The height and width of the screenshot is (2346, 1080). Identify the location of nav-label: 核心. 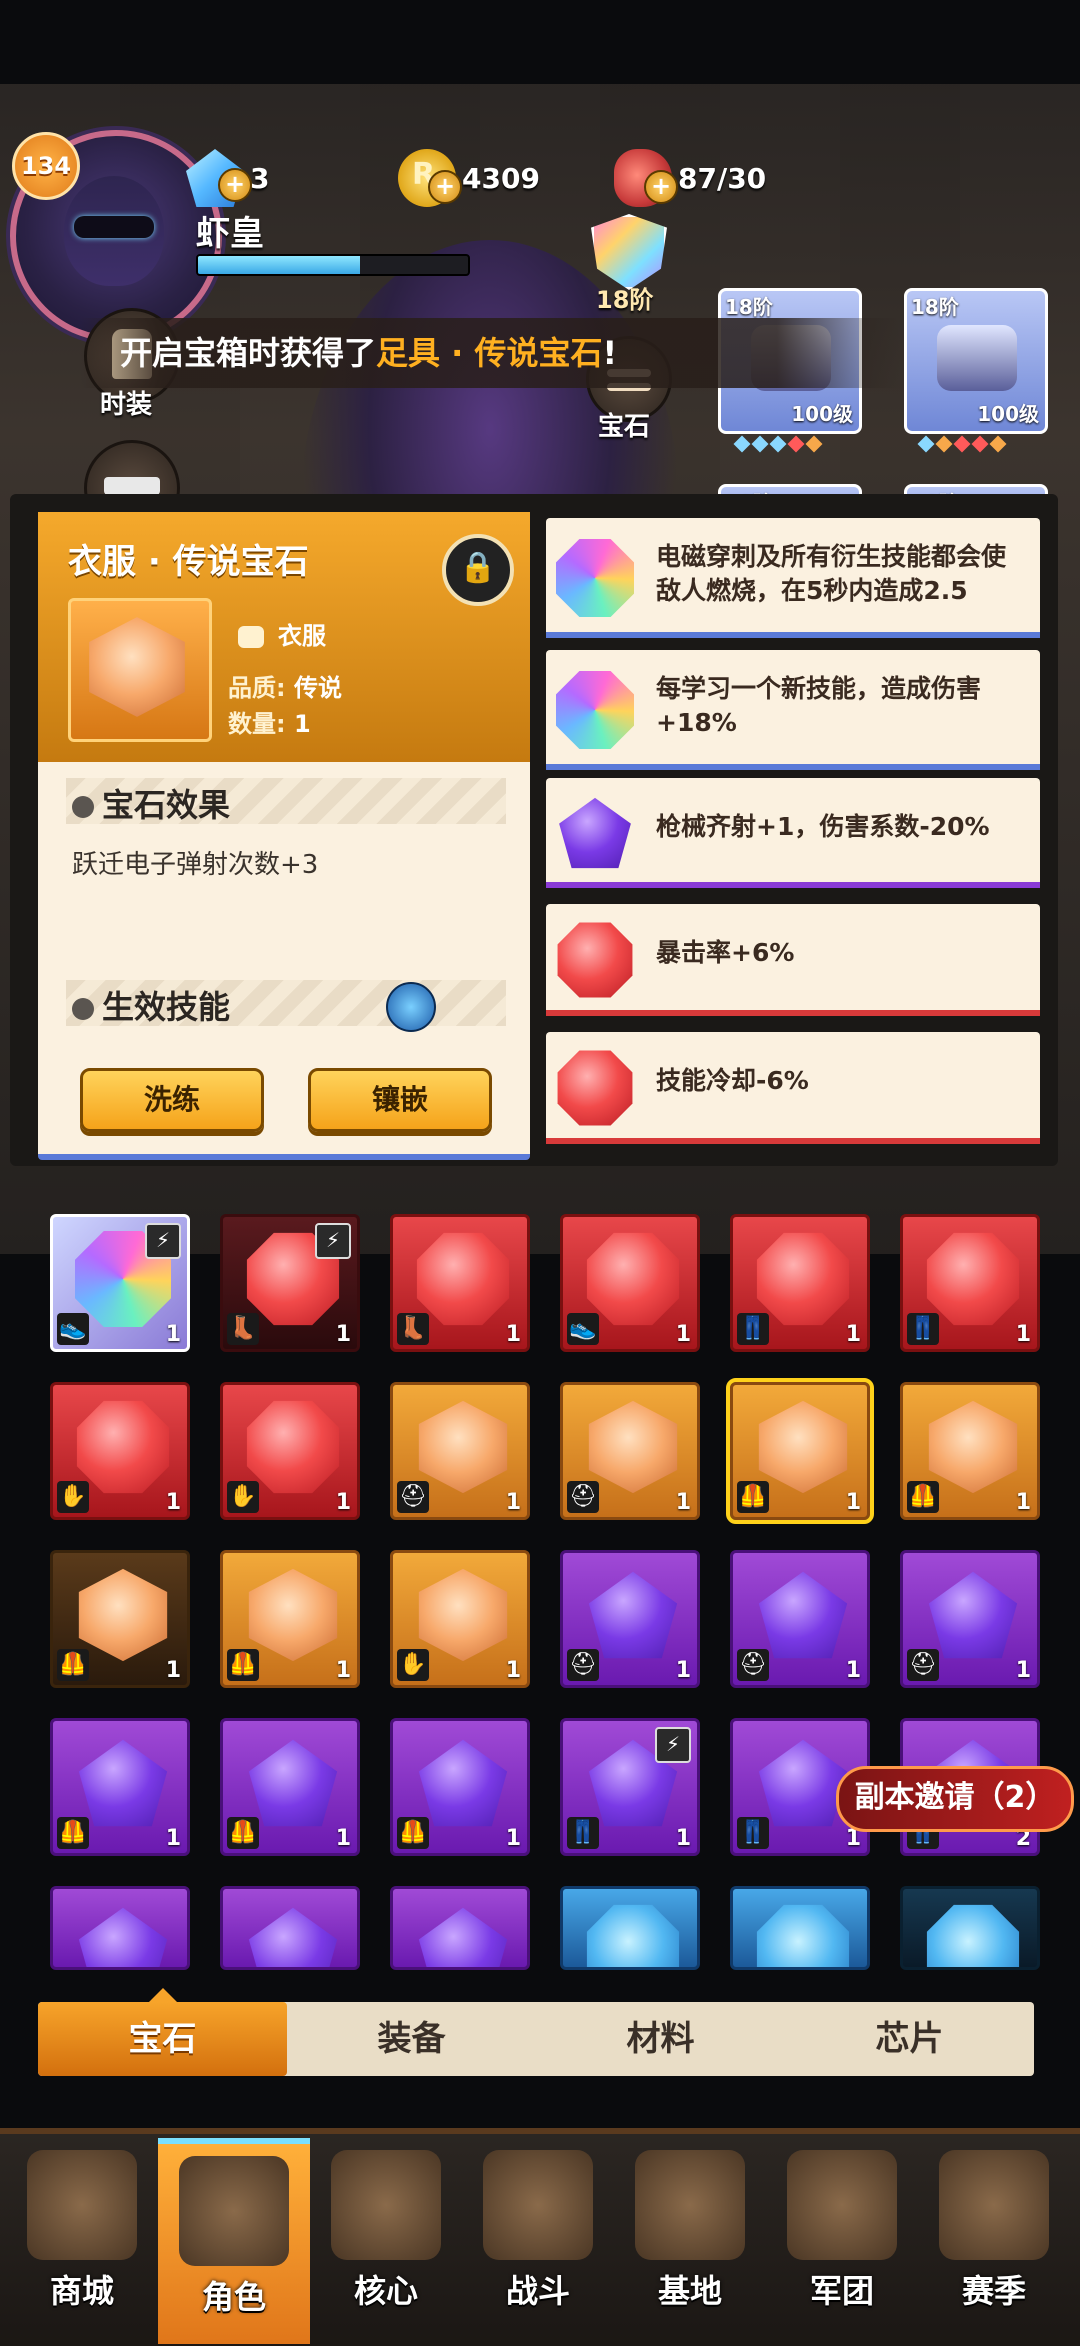
(385, 2291).